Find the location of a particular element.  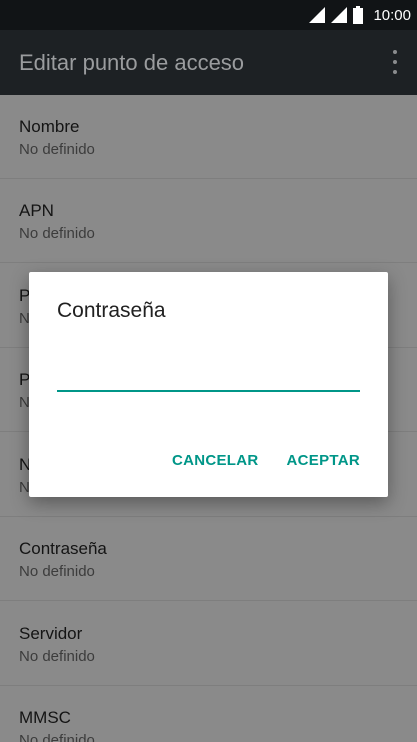

wifi-signal-icon is located at coordinates (317, 15).